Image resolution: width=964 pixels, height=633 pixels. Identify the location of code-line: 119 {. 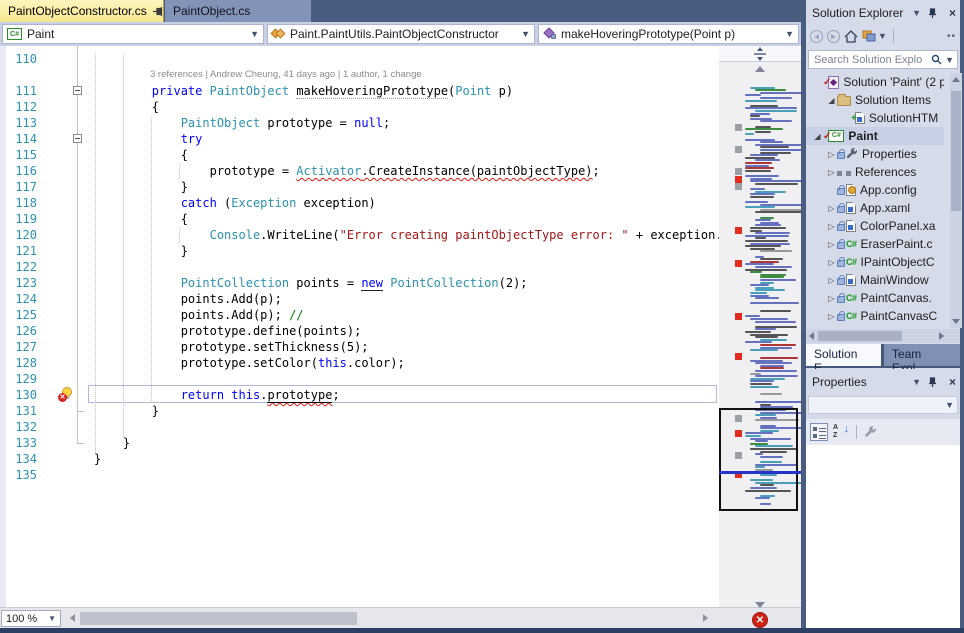
(360, 219).